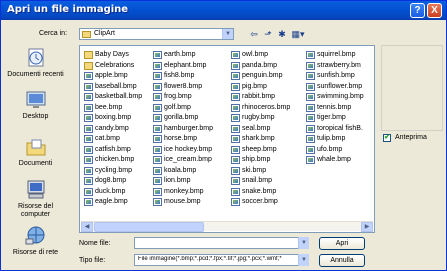  What do you see at coordinates (342, 243) in the screenshot?
I see `open-button: Apri` at bounding box center [342, 243].